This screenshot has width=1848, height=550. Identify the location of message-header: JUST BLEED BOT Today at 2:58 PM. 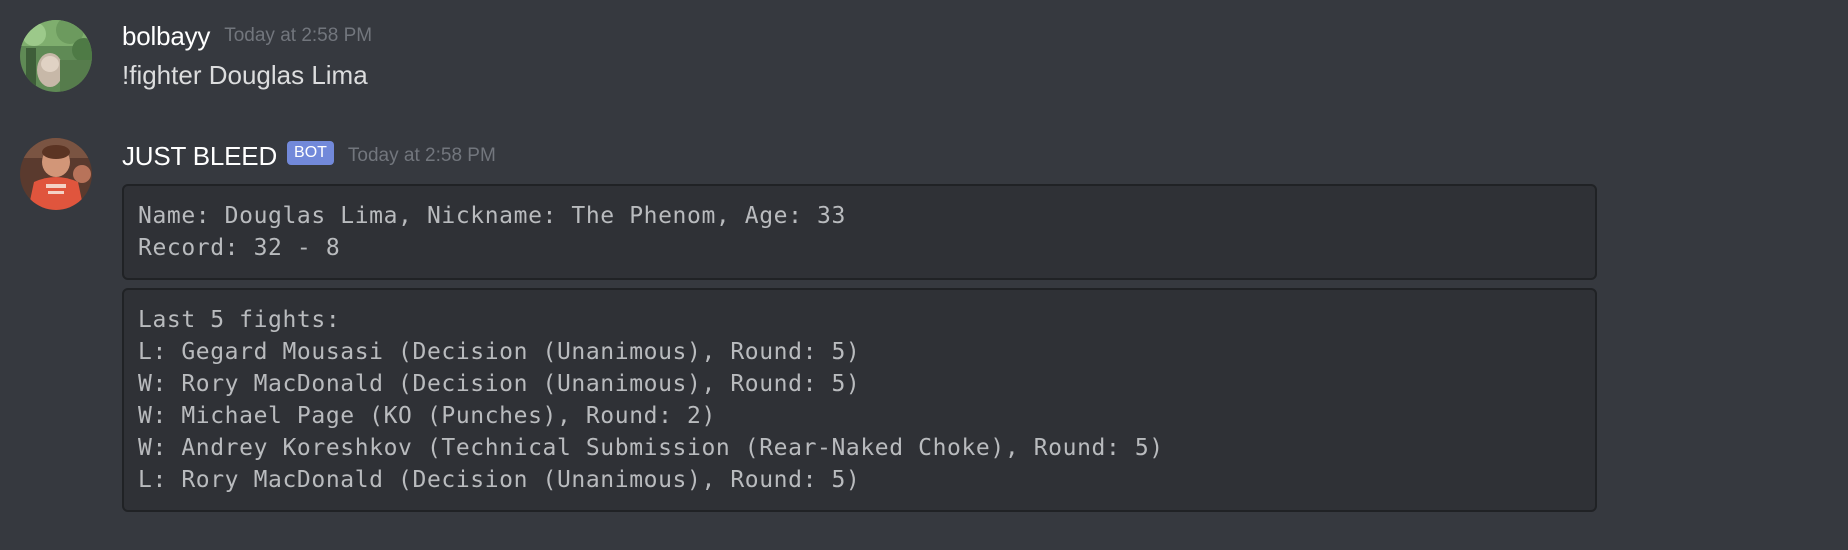
(309, 156).